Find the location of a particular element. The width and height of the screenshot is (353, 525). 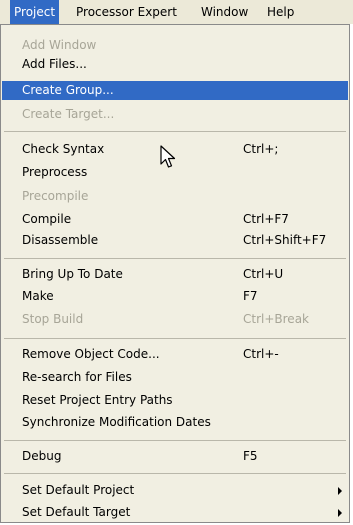

menu-item-label: Add Window is located at coordinates (59, 45).